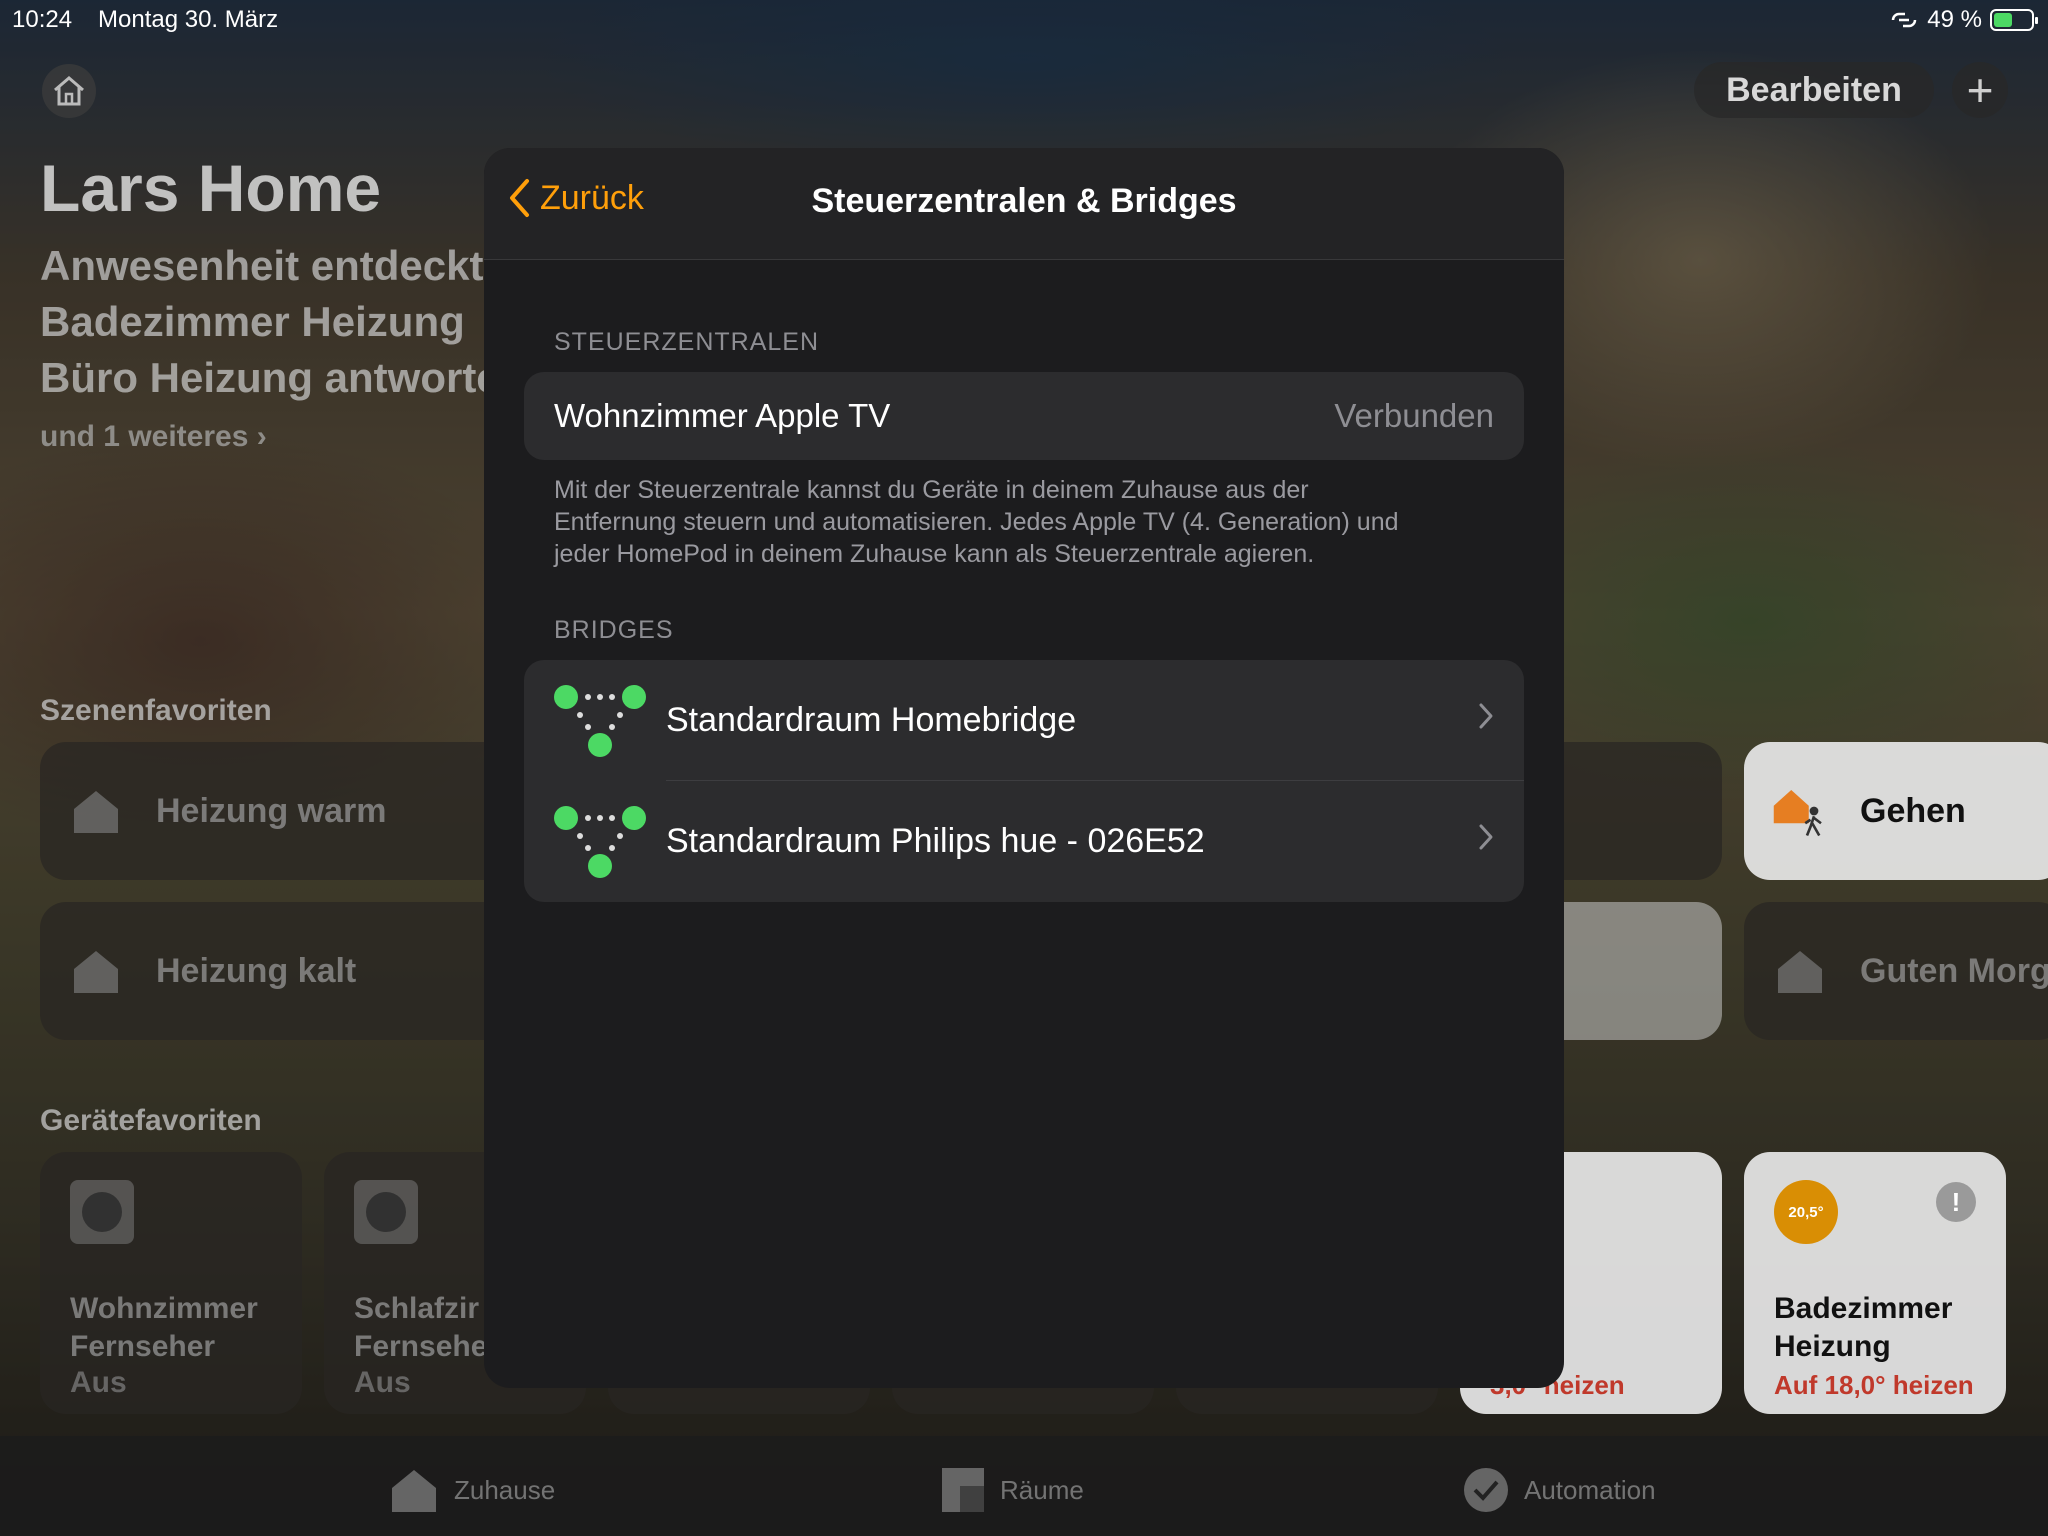 The width and height of the screenshot is (2048, 1536). Describe the element at coordinates (171, 1283) in the screenshot. I see `device-tile: Wohnzimmer Fernseher Aus` at that location.